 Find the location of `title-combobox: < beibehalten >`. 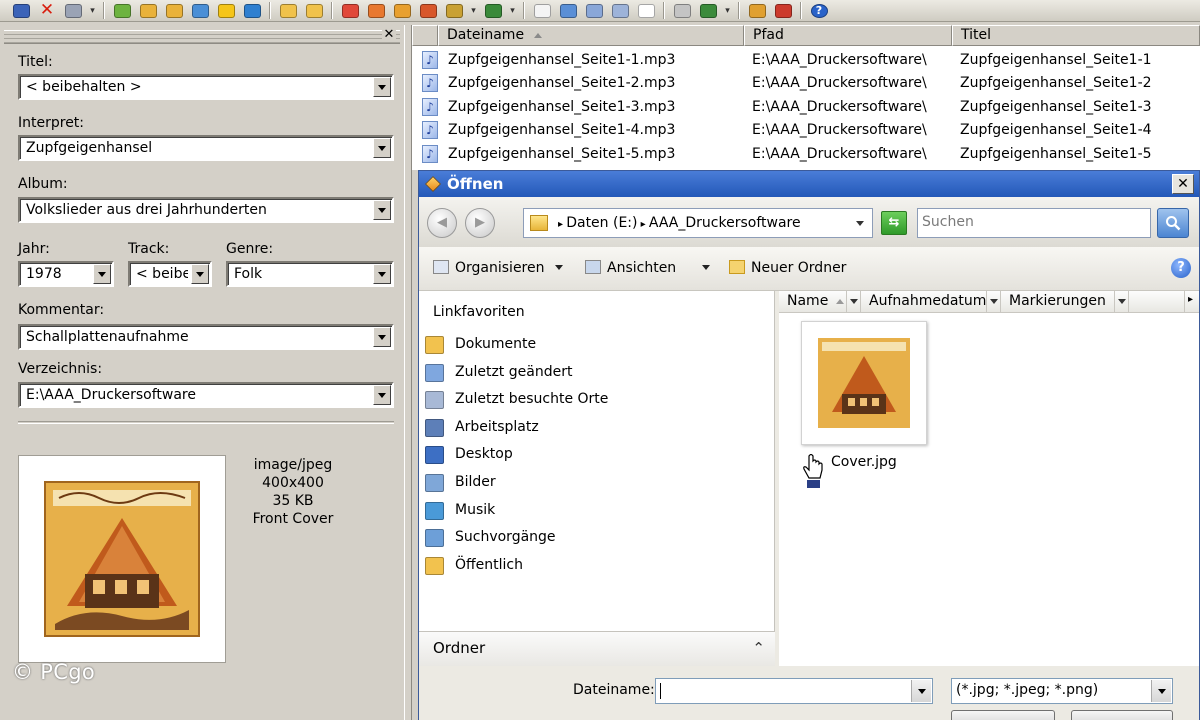

title-combobox: < beibehalten > is located at coordinates (206, 87).